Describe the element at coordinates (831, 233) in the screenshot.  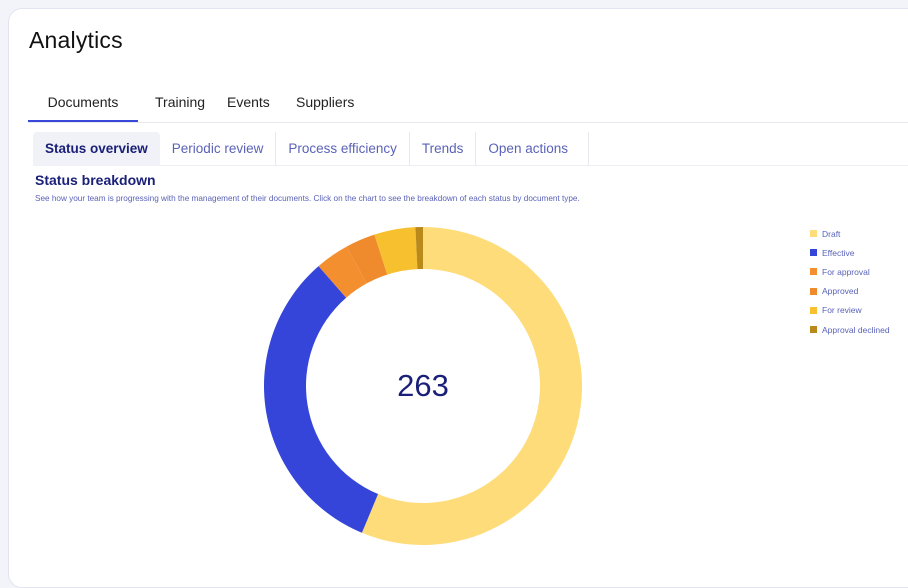
I see `legend-label: Draft` at that location.